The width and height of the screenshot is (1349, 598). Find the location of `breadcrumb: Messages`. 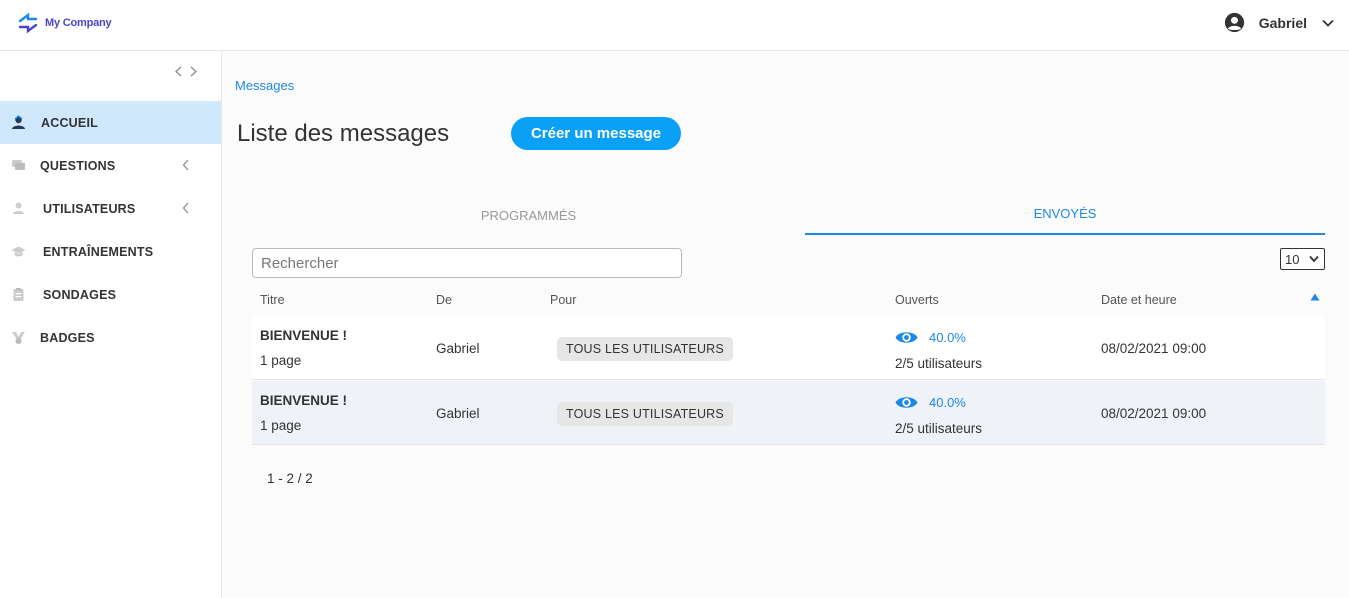

breadcrumb: Messages is located at coordinates (264, 85).